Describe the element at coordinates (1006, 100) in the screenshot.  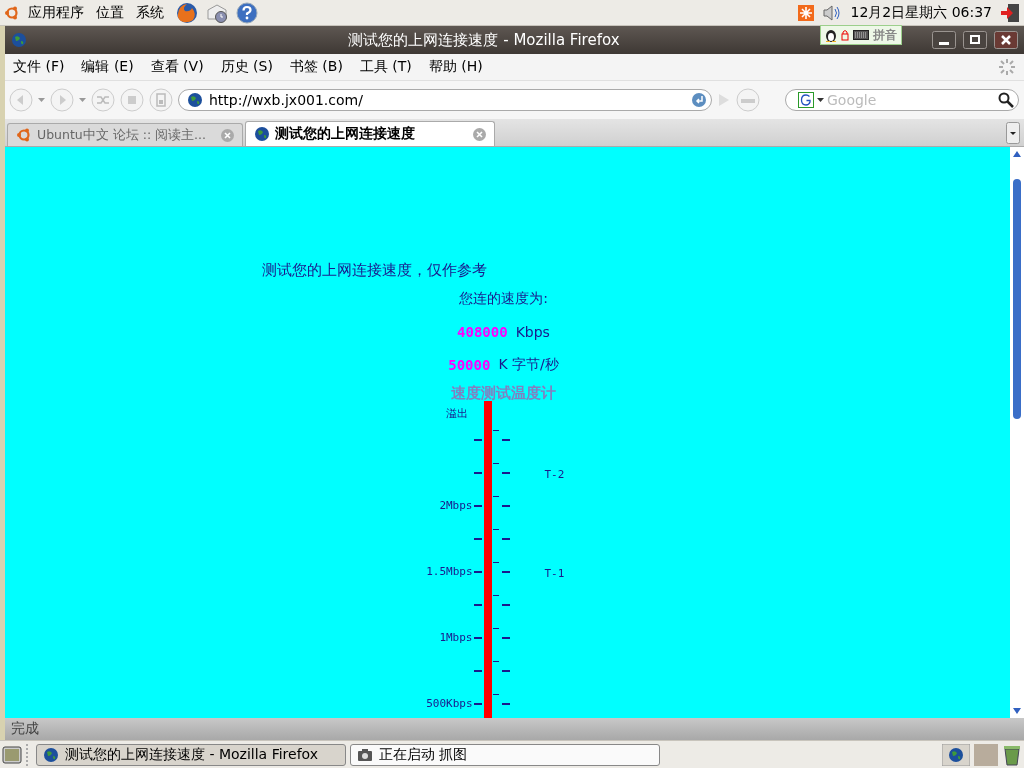
I see `search-icon` at that location.